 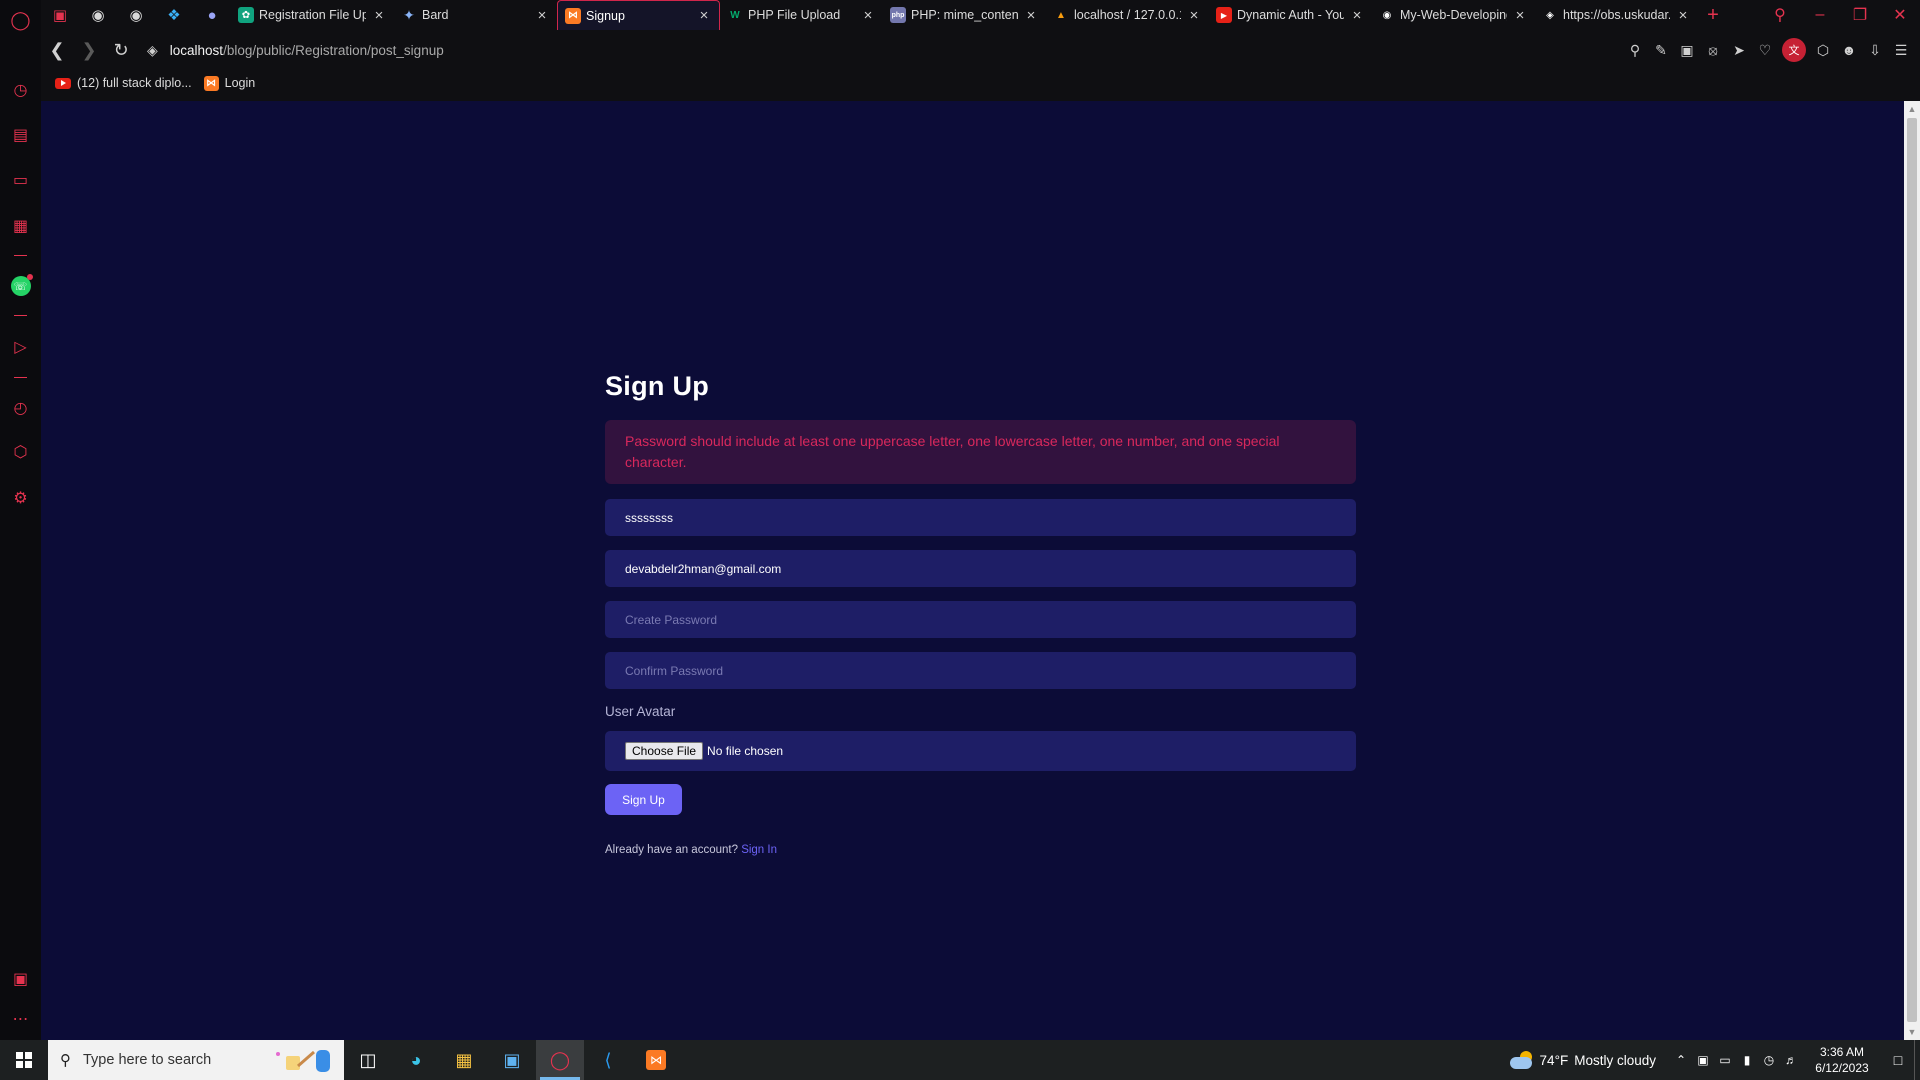 I want to click on tab-title: Bard, so click(x=435, y=15).